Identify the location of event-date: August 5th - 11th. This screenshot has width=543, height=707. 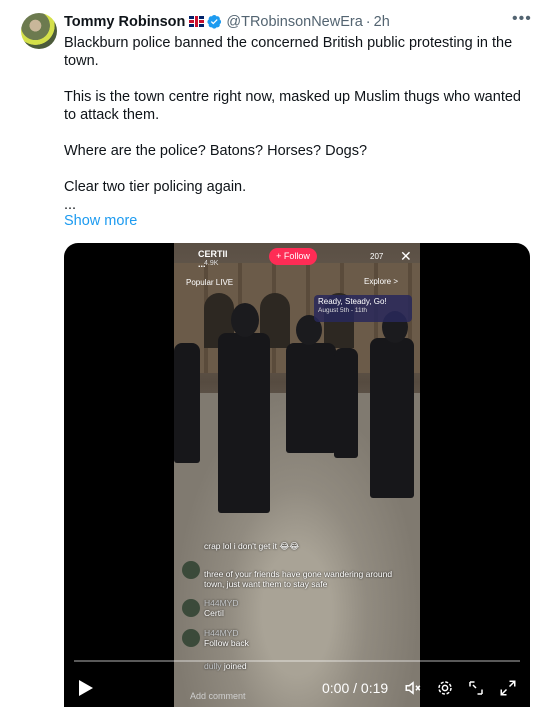
(343, 310).